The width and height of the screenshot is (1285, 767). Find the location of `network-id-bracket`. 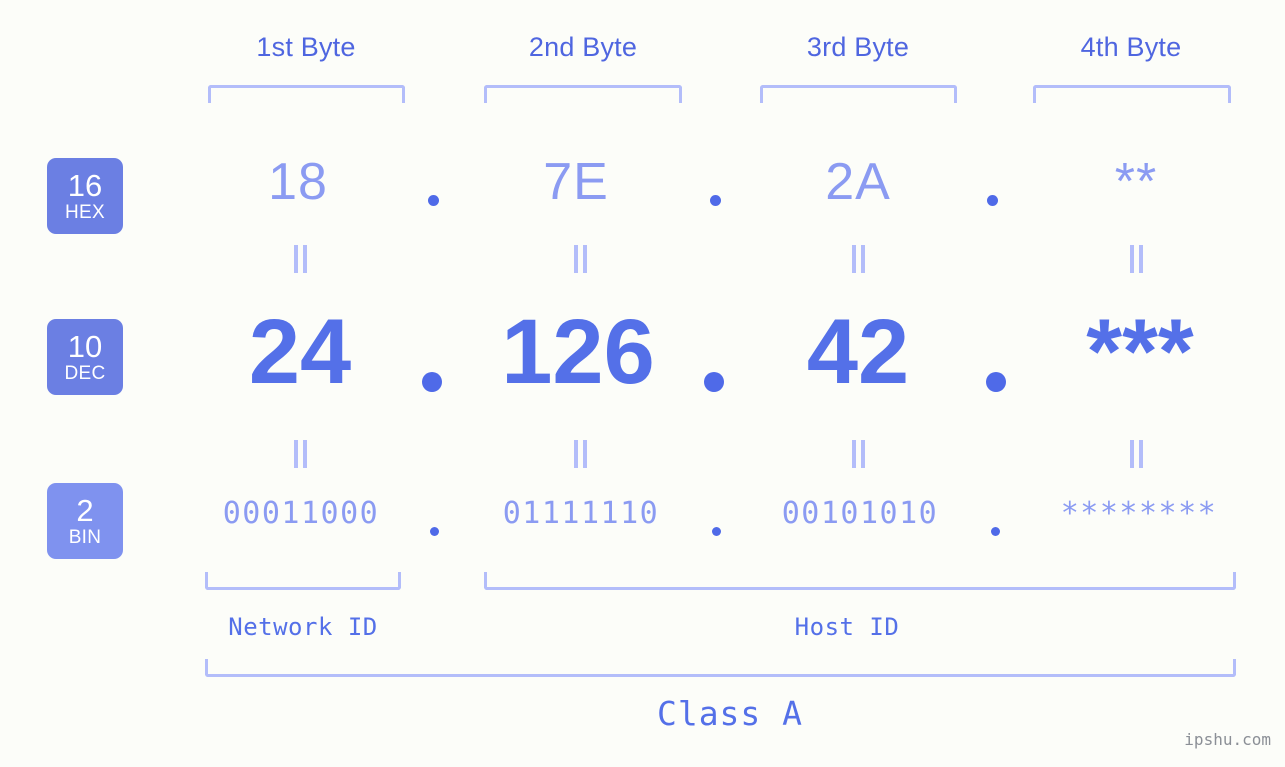

network-id-bracket is located at coordinates (303, 581).